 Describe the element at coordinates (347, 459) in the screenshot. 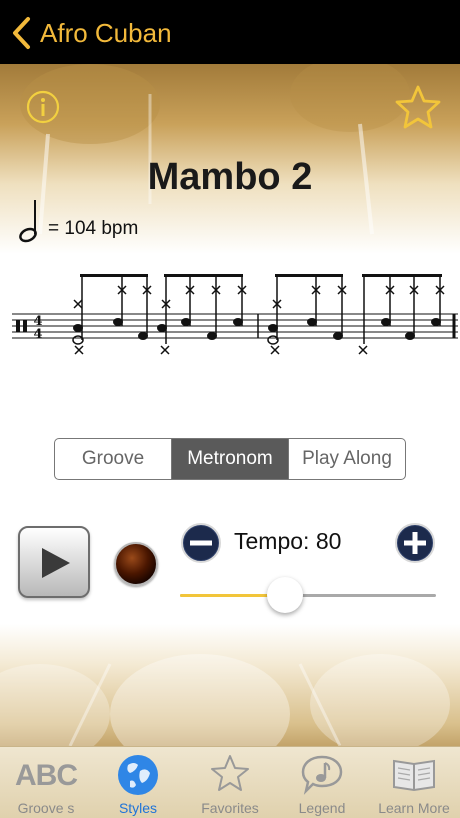

I see `mode-play-along: Play Along` at that location.